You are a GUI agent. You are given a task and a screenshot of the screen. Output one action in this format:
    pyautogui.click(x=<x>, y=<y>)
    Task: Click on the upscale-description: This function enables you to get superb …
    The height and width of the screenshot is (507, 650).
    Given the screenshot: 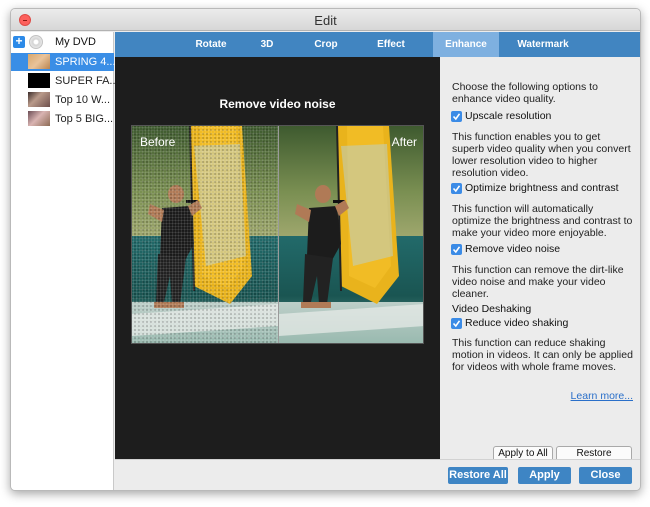 What is the action you would take?
    pyautogui.click(x=541, y=155)
    